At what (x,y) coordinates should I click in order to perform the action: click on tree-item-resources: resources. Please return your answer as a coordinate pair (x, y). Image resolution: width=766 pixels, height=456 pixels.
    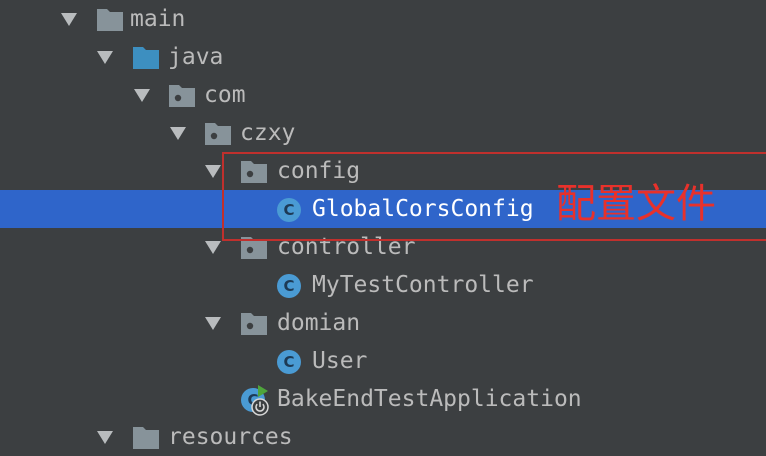
    Looking at the image, I should click on (383, 437).